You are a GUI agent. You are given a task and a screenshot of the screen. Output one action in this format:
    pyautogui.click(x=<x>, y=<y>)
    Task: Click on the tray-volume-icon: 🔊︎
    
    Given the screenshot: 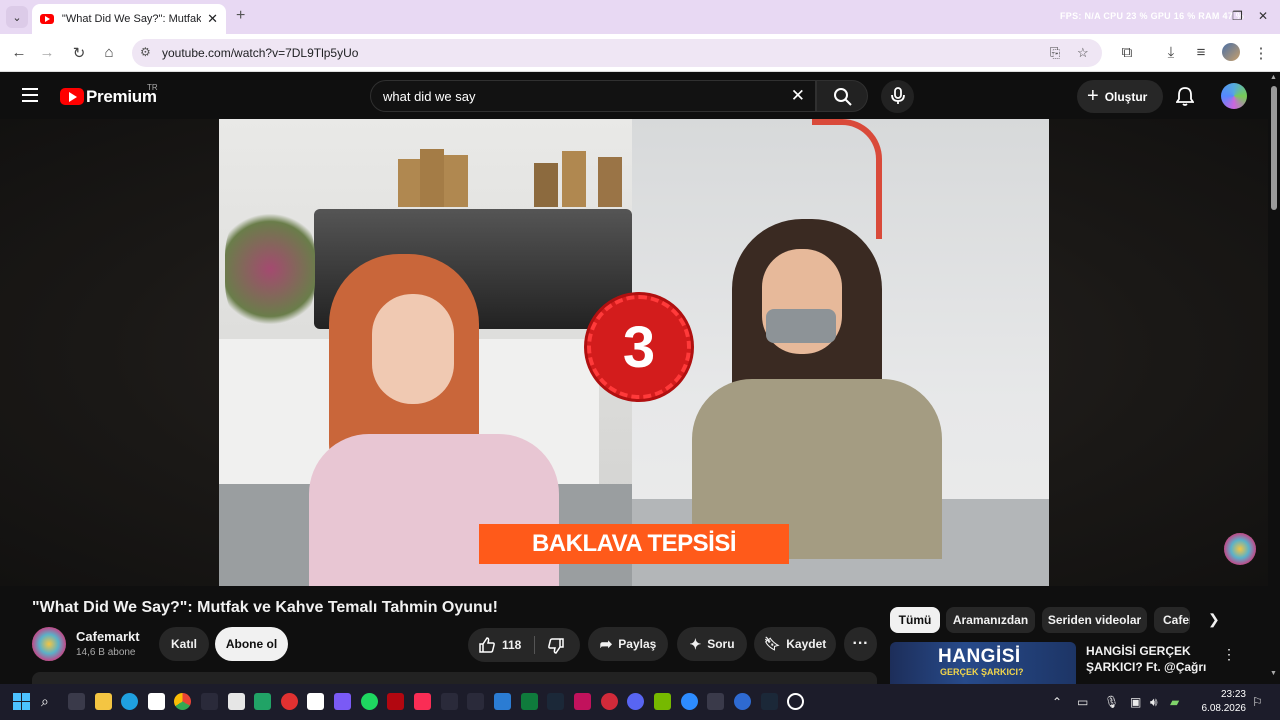 What is the action you would take?
    pyautogui.click(x=1154, y=702)
    